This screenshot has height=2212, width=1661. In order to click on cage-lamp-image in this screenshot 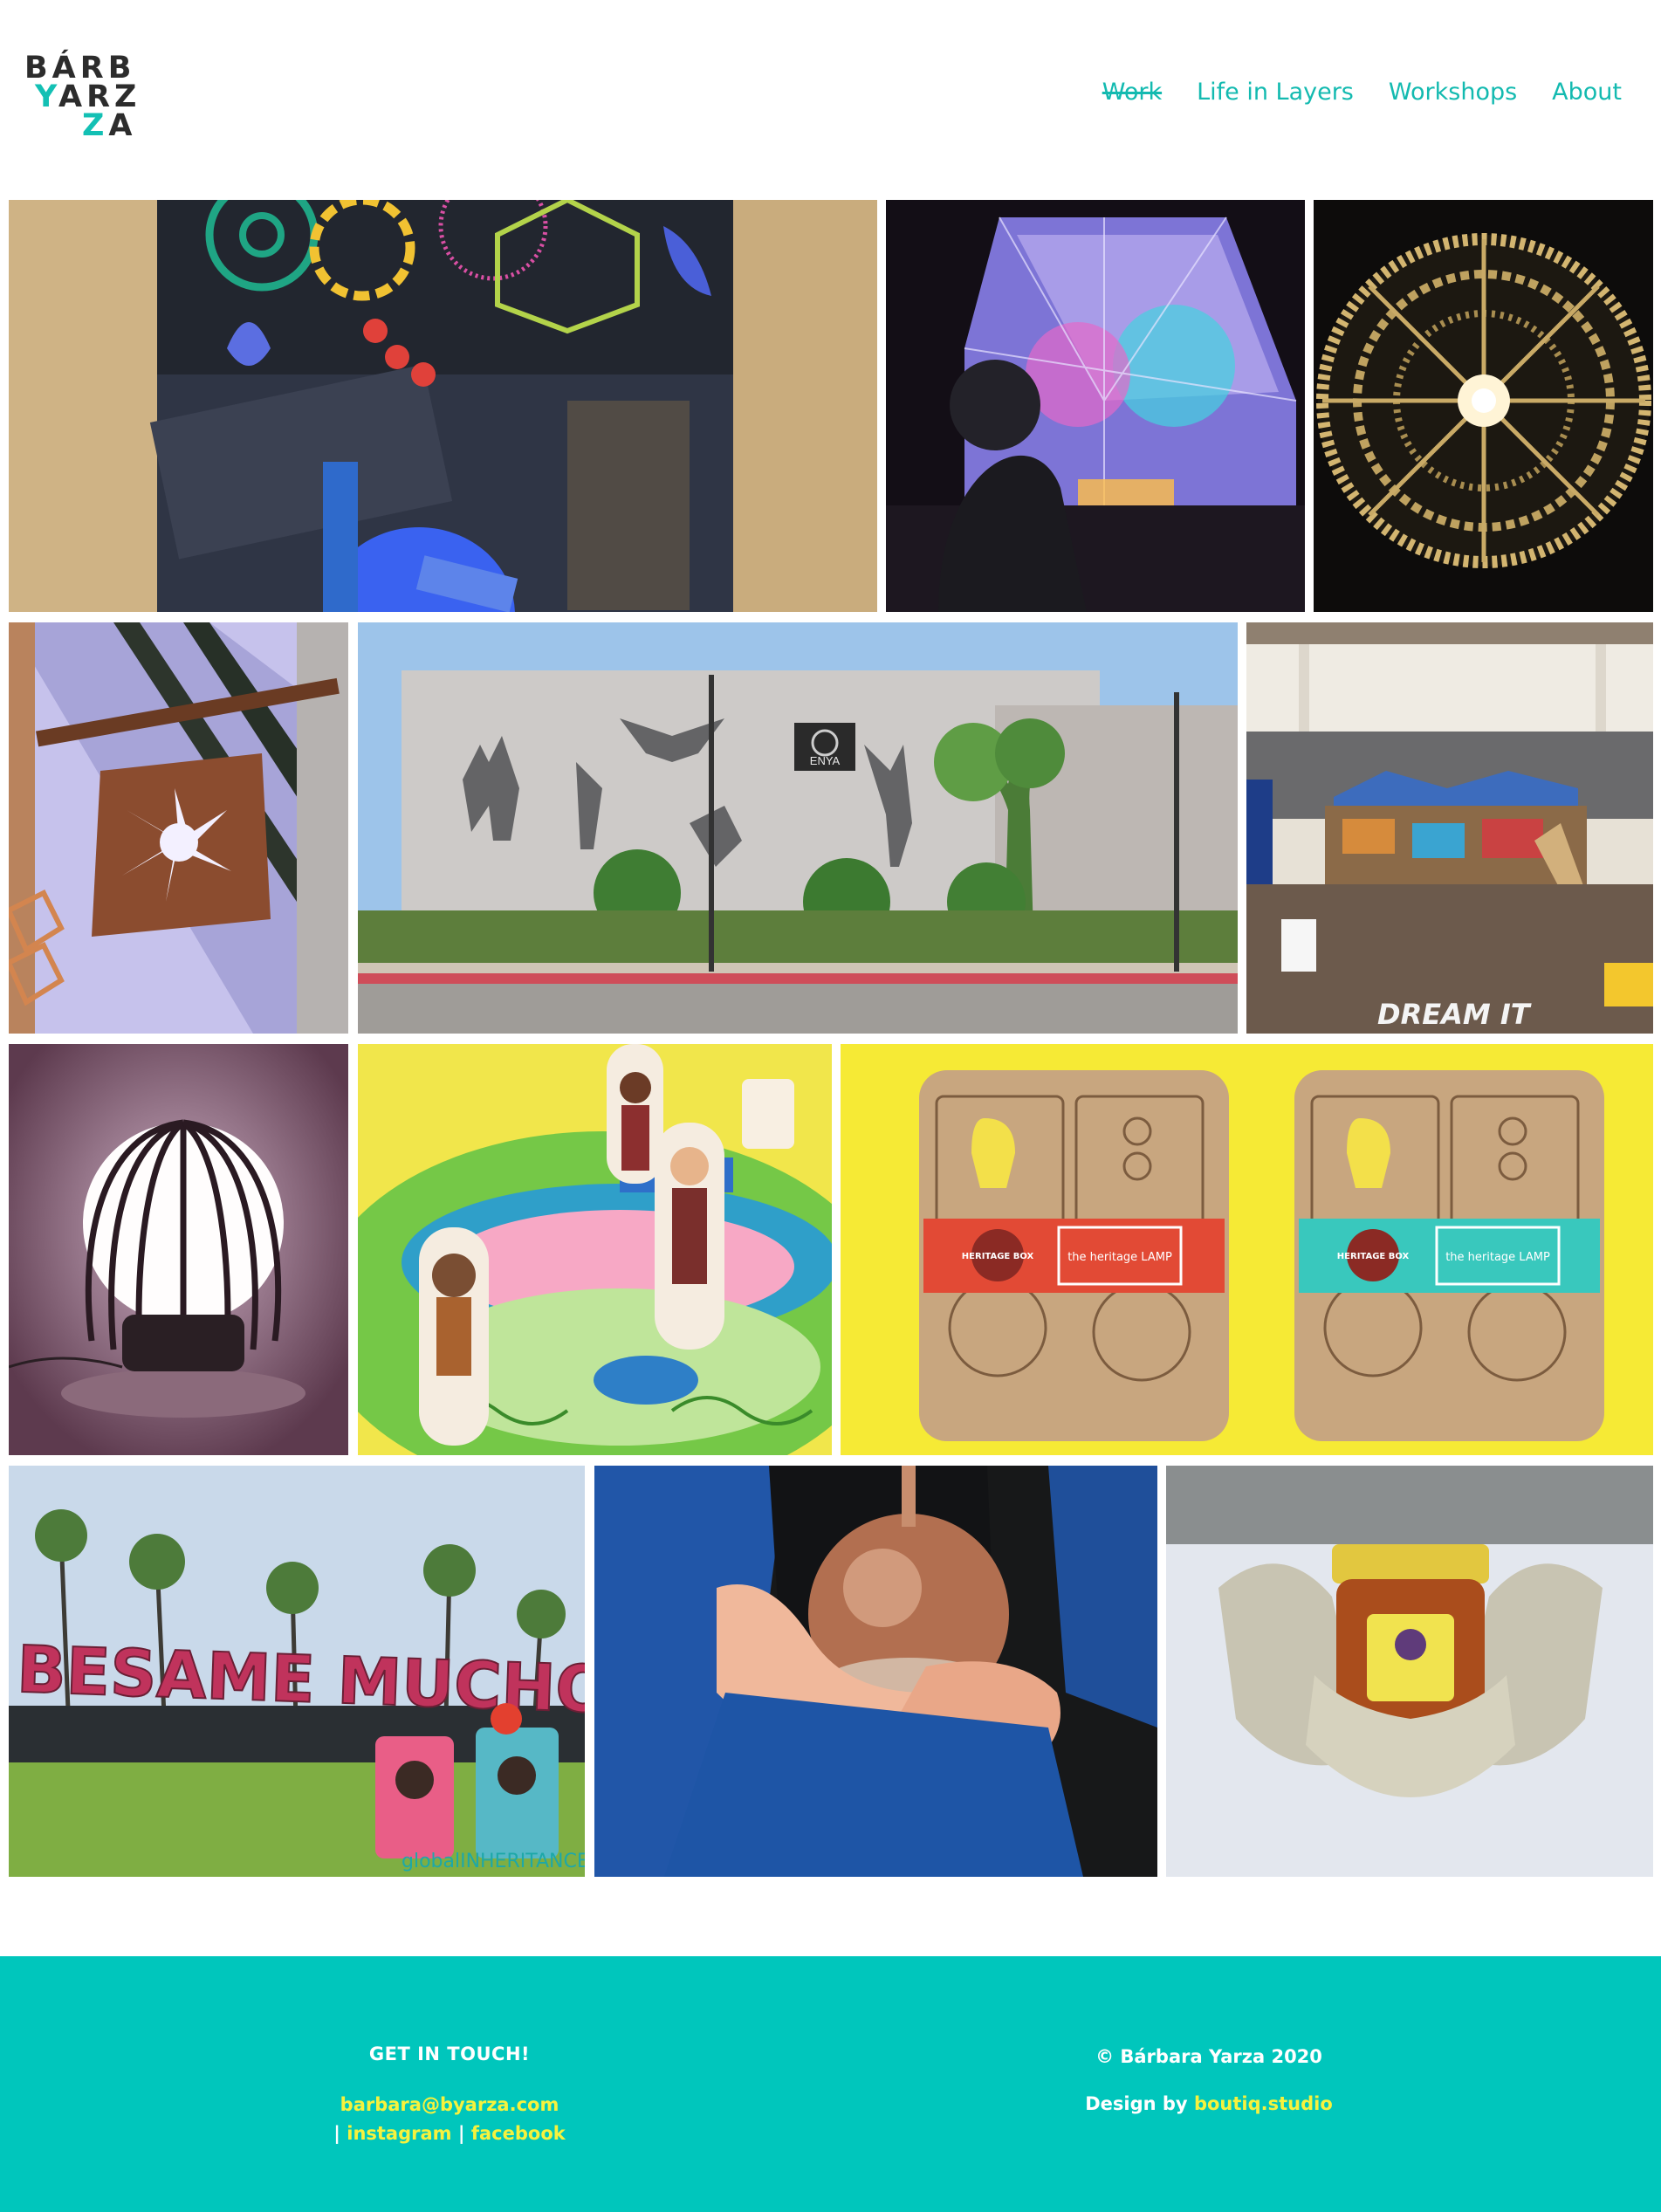, I will do `click(178, 1250)`.